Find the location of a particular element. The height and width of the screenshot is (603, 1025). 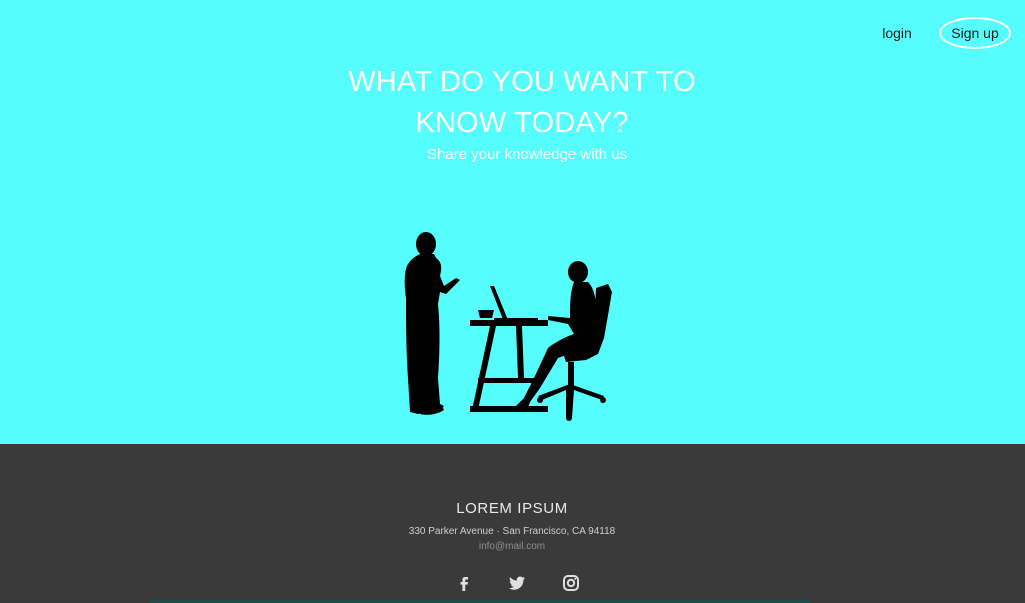

instagram-icon is located at coordinates (571, 583).